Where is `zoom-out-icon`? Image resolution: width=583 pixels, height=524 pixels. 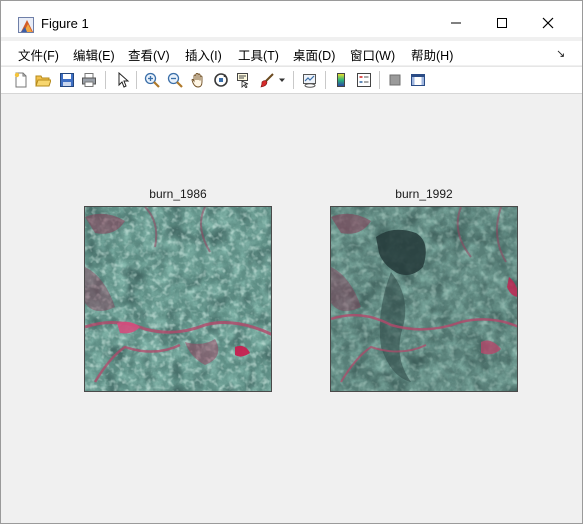 zoom-out-icon is located at coordinates (175, 80).